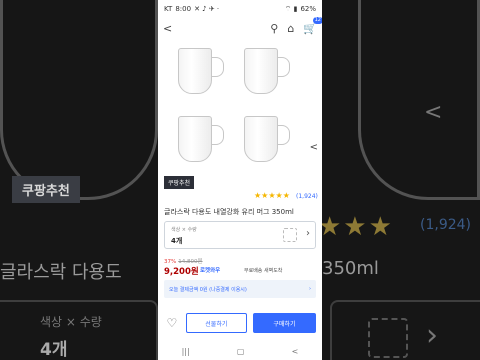  What do you see at coordinates (312, 25) in the screenshot?
I see `cart-icon: 🛒 12` at bounding box center [312, 25].